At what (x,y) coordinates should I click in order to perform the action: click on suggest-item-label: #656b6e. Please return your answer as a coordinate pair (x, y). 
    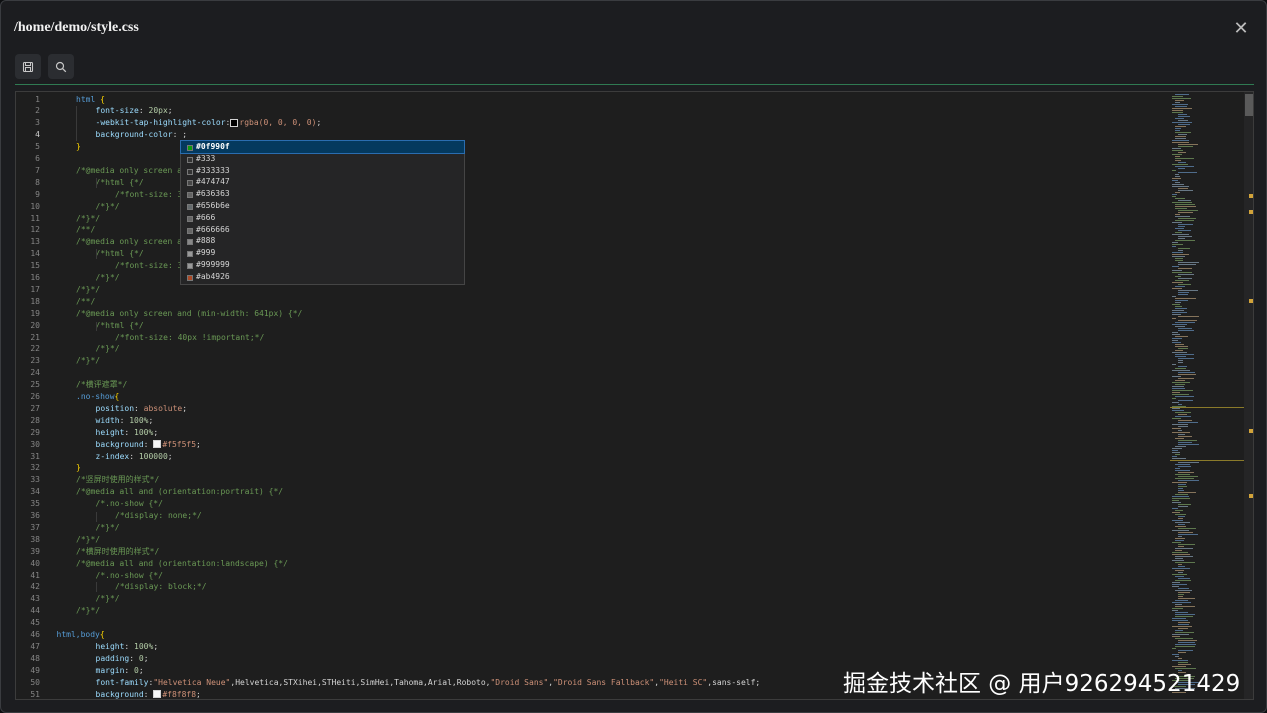
    Looking at the image, I should click on (213, 205).